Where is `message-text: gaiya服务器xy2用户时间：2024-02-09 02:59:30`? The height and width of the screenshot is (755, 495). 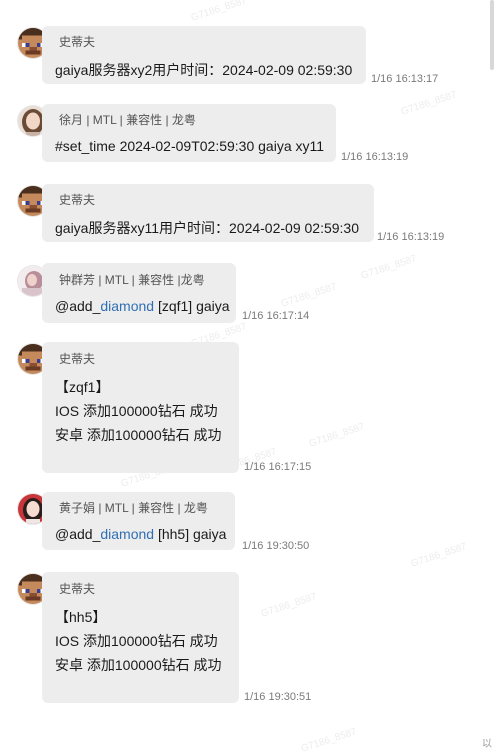 message-text: gaiya服务器xy2用户时间：2024-02-09 02:59:30 is located at coordinates (204, 70).